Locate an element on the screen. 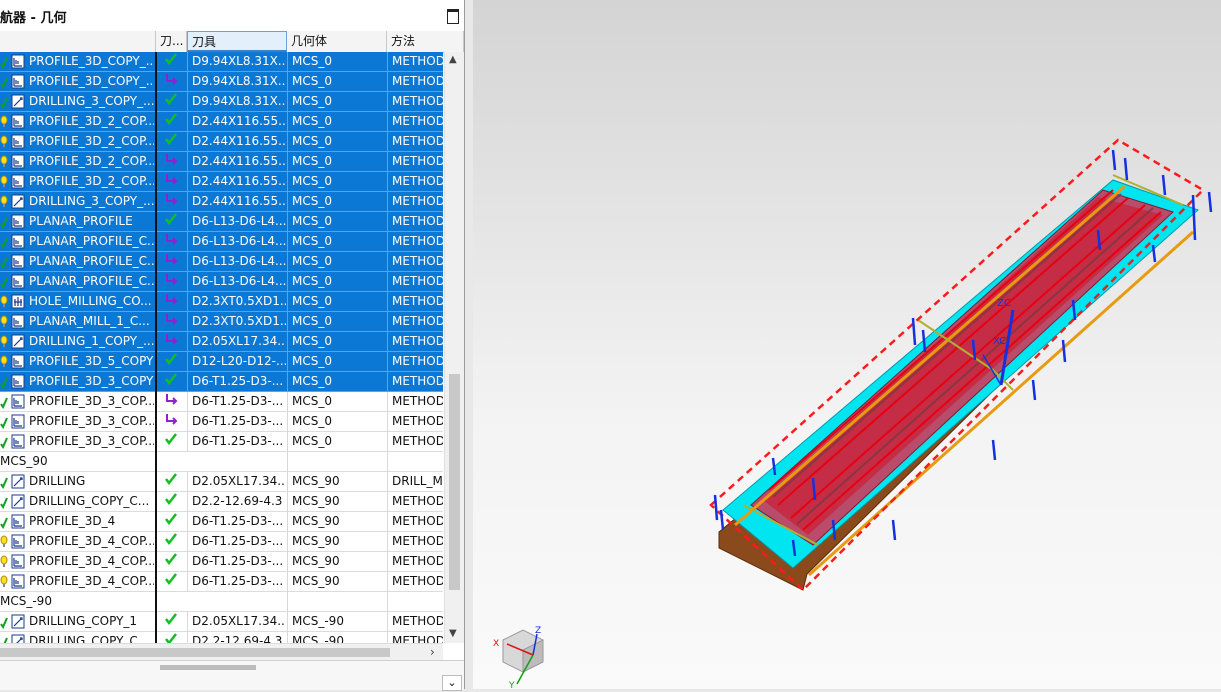 This screenshot has height=692, width=1221. details-panel-strip: ⌄ is located at coordinates (232, 675).